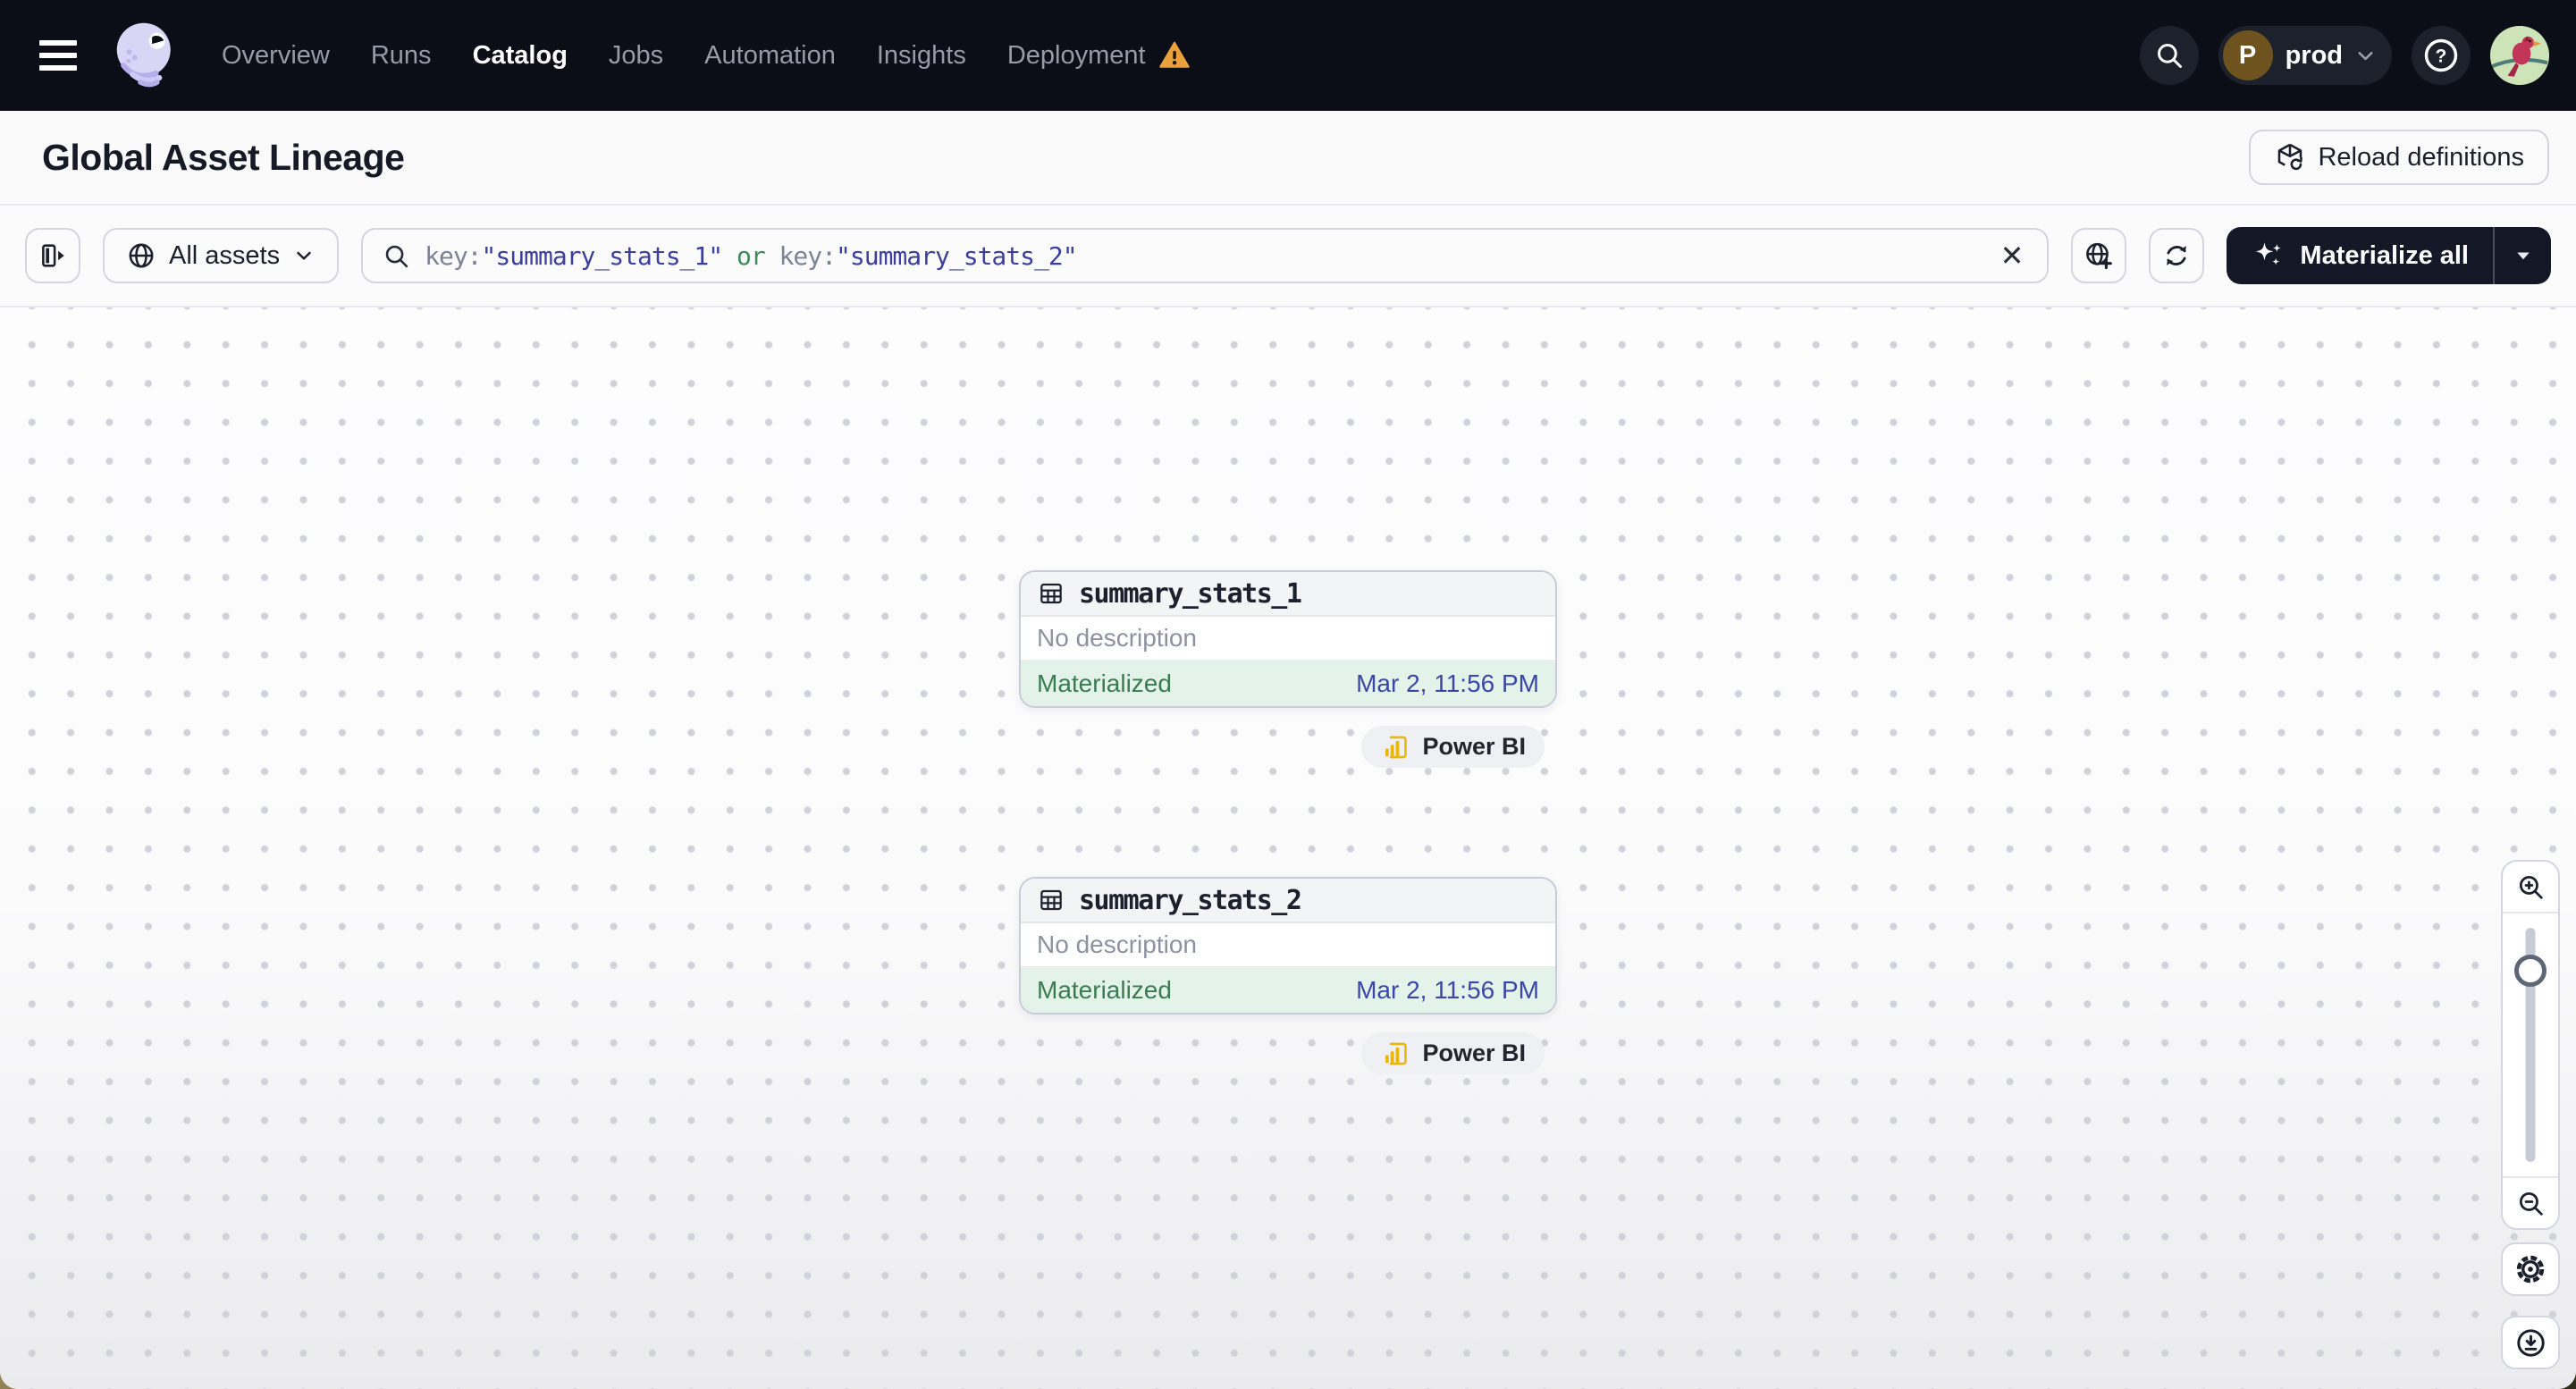  I want to click on nav-item-insights: Insights, so click(922, 56).